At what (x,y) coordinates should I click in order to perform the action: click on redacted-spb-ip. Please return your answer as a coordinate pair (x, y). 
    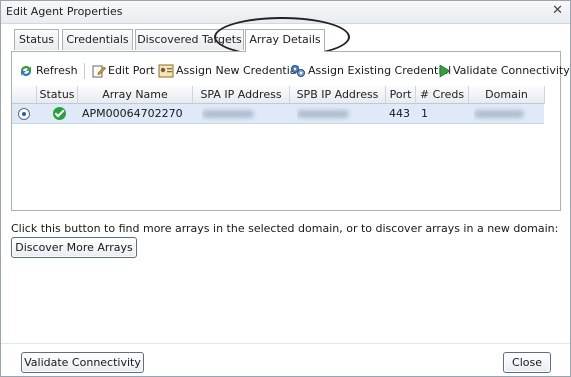
    Looking at the image, I should click on (323, 114).